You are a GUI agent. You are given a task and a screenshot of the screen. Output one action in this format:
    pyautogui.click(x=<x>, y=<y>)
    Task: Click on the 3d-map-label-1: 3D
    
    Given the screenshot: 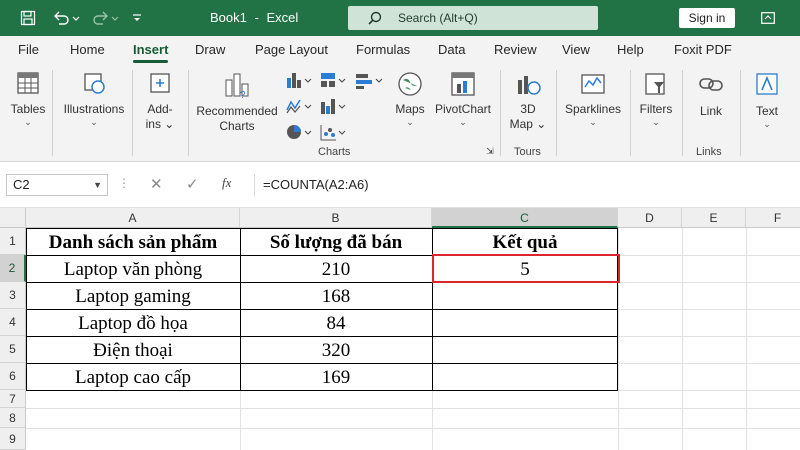 What is the action you would take?
    pyautogui.click(x=528, y=109)
    